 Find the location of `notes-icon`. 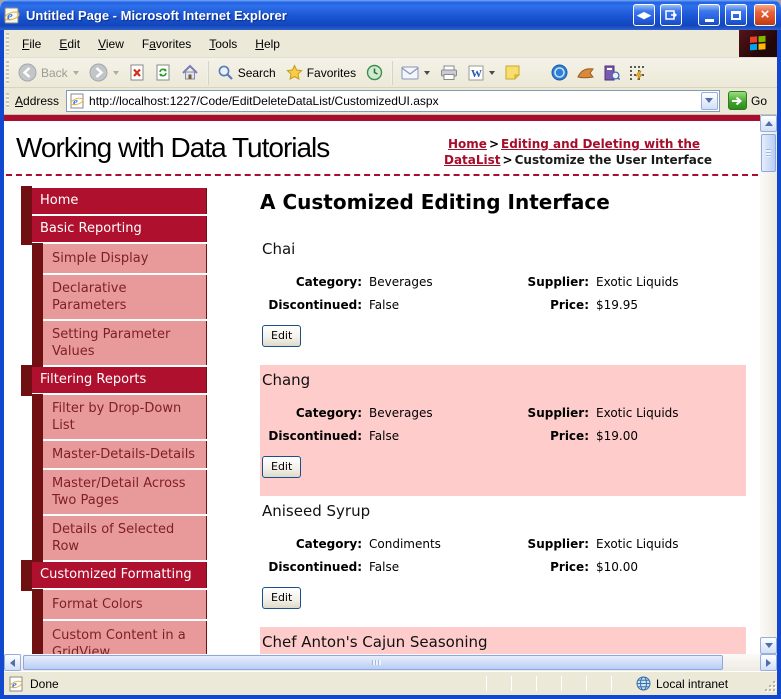

notes-icon is located at coordinates (512, 72).